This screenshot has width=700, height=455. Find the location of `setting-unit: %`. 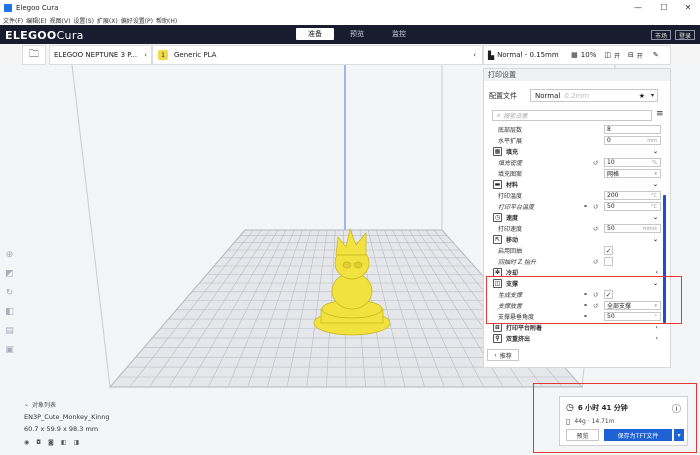

setting-unit: % is located at coordinates (654, 162).